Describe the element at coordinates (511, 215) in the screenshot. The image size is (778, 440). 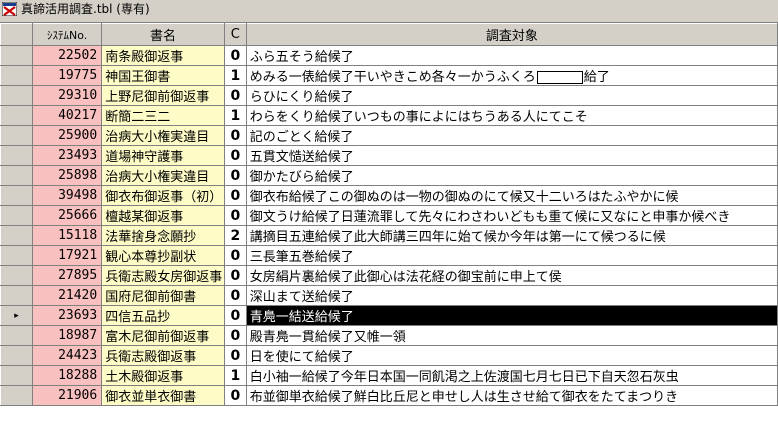
I see `survey-target-cell: 御文うけ給候了日蓮流罪して先々にわさわいどもも重て候に又なにと申事か候べき` at that location.